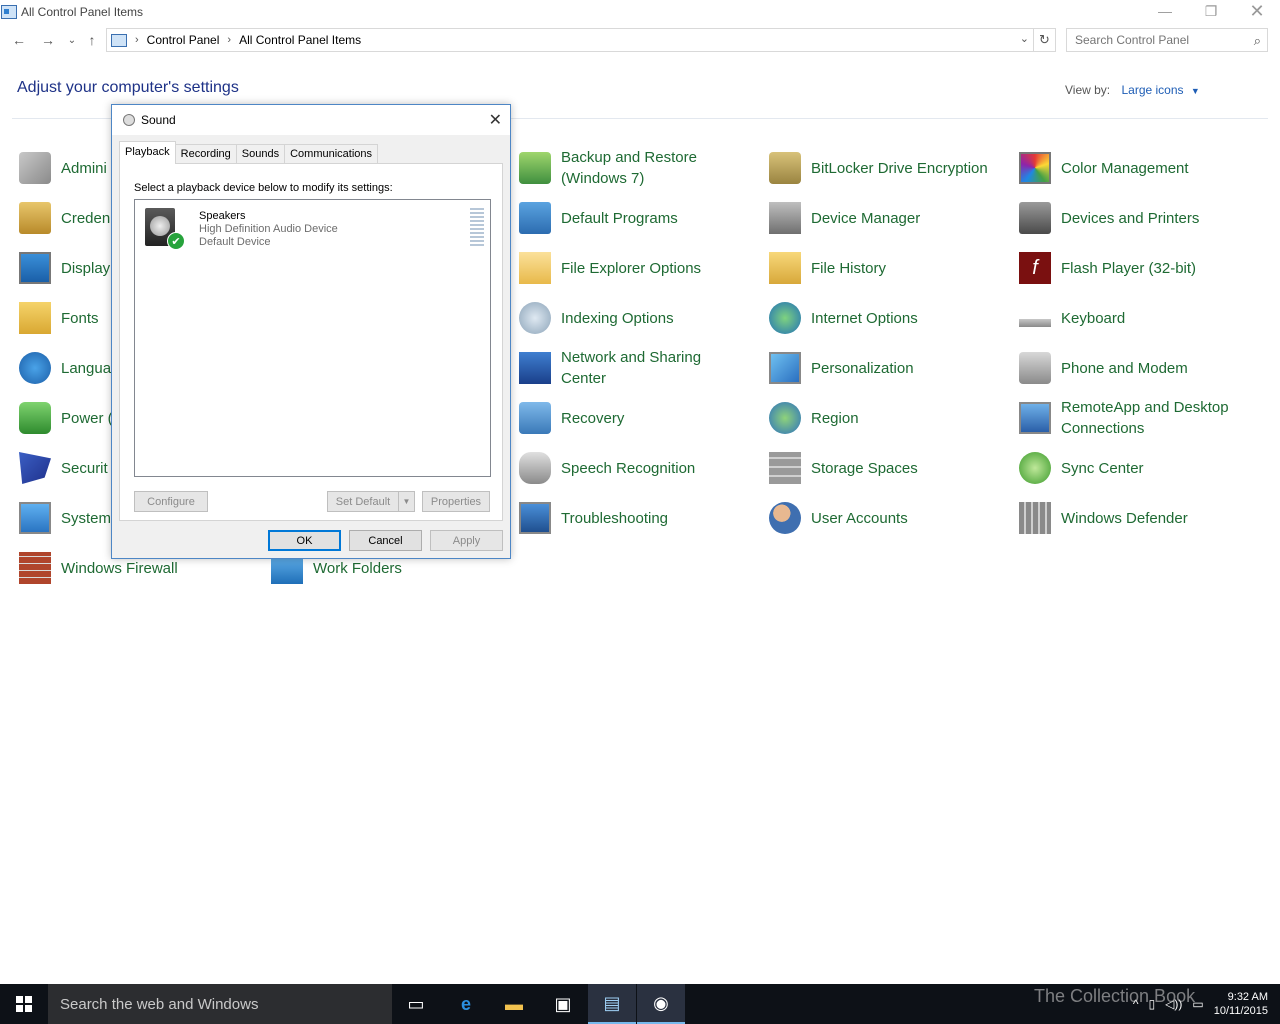 This screenshot has height=1024, width=1280. What do you see at coordinates (1257, 41) in the screenshot?
I see `search-icon: ⌕` at bounding box center [1257, 41].